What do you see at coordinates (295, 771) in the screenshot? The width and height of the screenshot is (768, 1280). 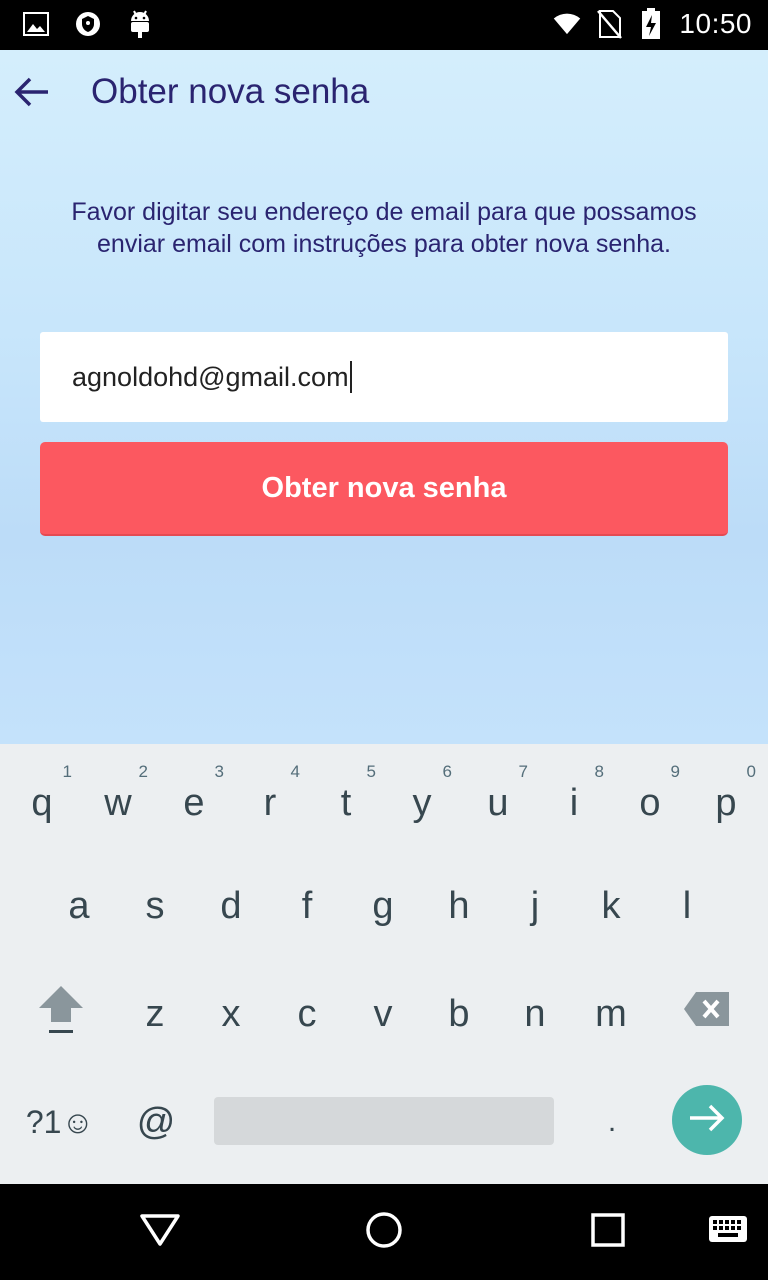 I see `key-hint: 4` at bounding box center [295, 771].